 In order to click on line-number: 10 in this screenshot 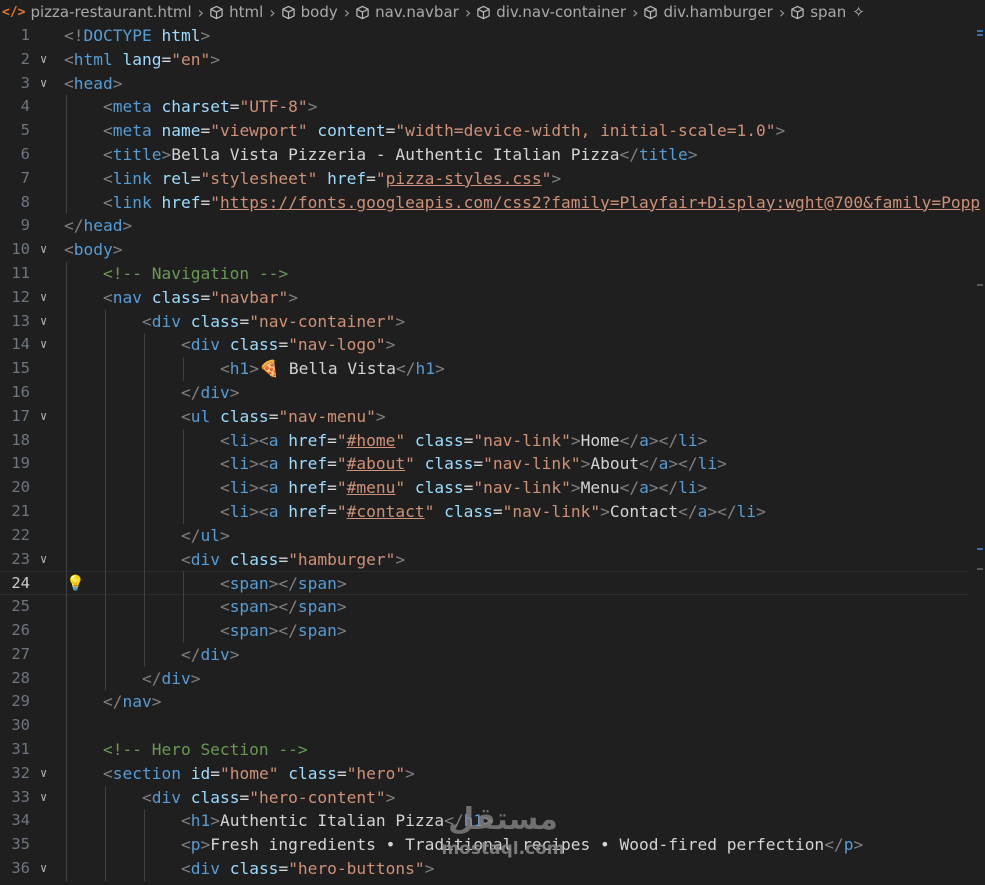, I will do `click(15, 250)`.